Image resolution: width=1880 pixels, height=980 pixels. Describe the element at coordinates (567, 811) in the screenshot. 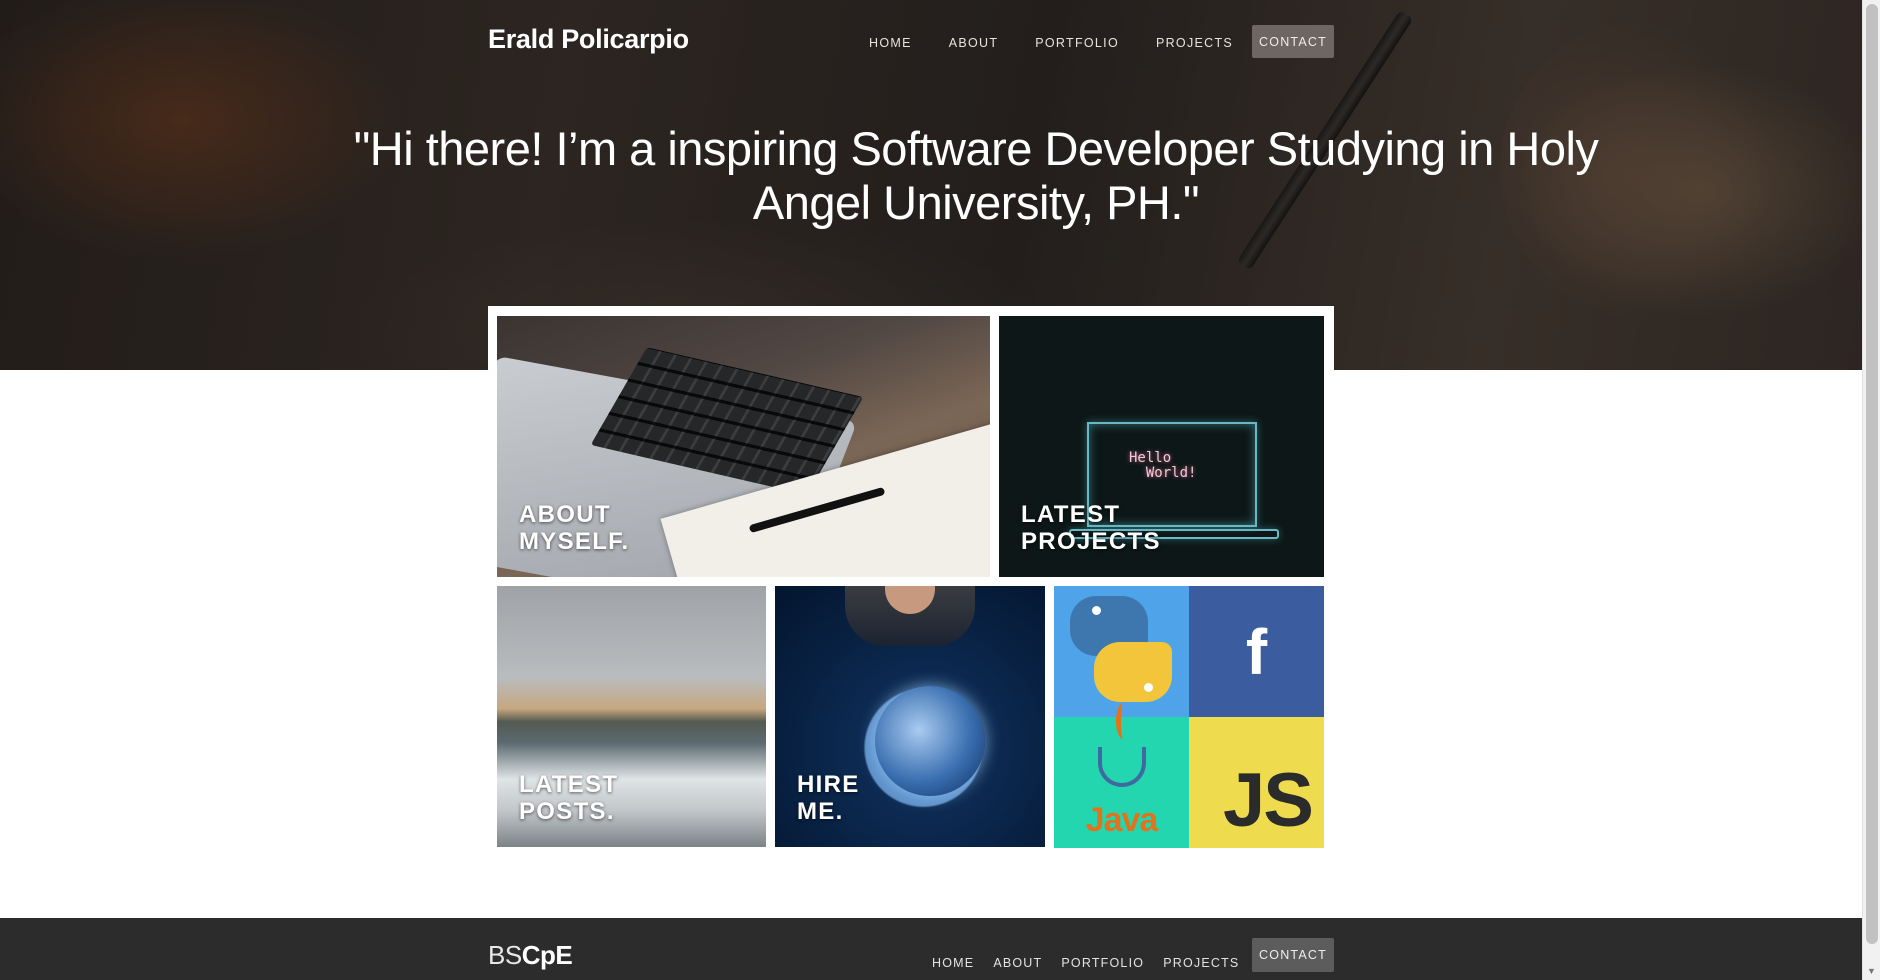

I see `tile-label-line: POSTS.` at that location.